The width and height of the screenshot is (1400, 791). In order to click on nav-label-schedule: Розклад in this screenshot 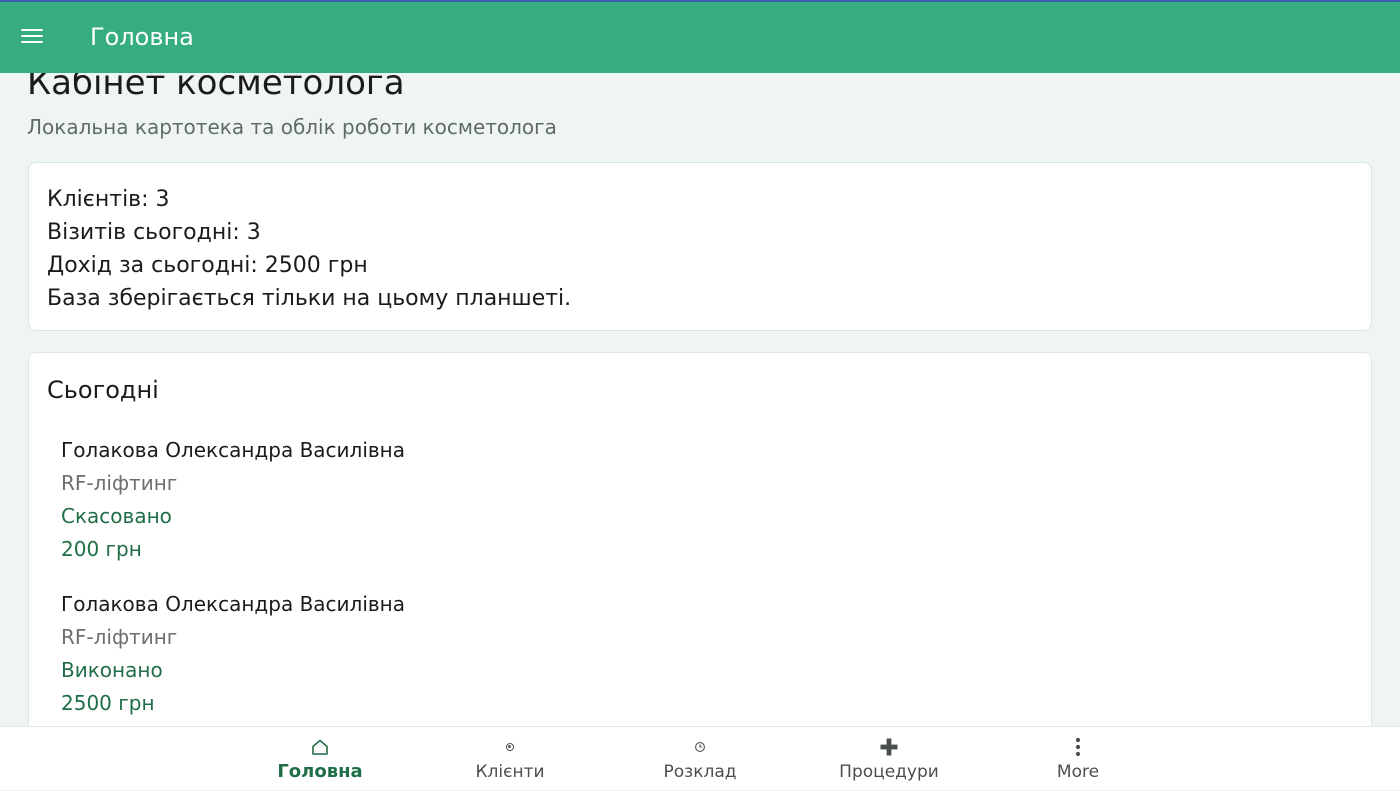, I will do `click(700, 772)`.